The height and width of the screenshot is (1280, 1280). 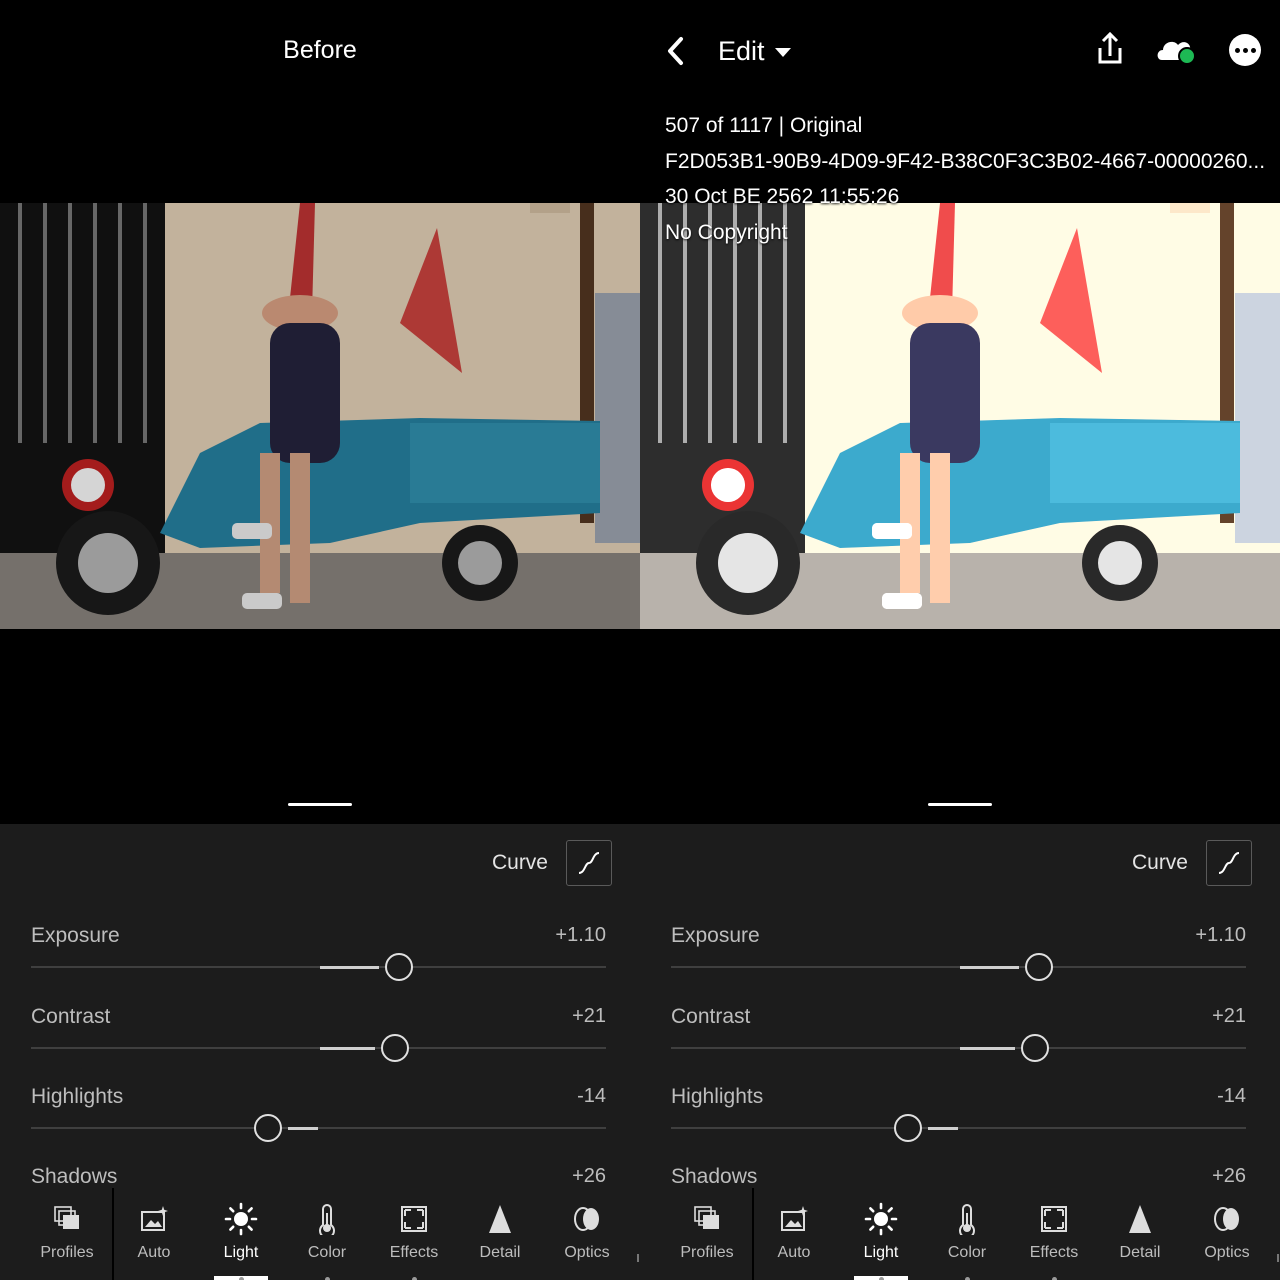 I want to click on photo-date: 30 Oct BE 2562 11:55:26, so click(x=782, y=196).